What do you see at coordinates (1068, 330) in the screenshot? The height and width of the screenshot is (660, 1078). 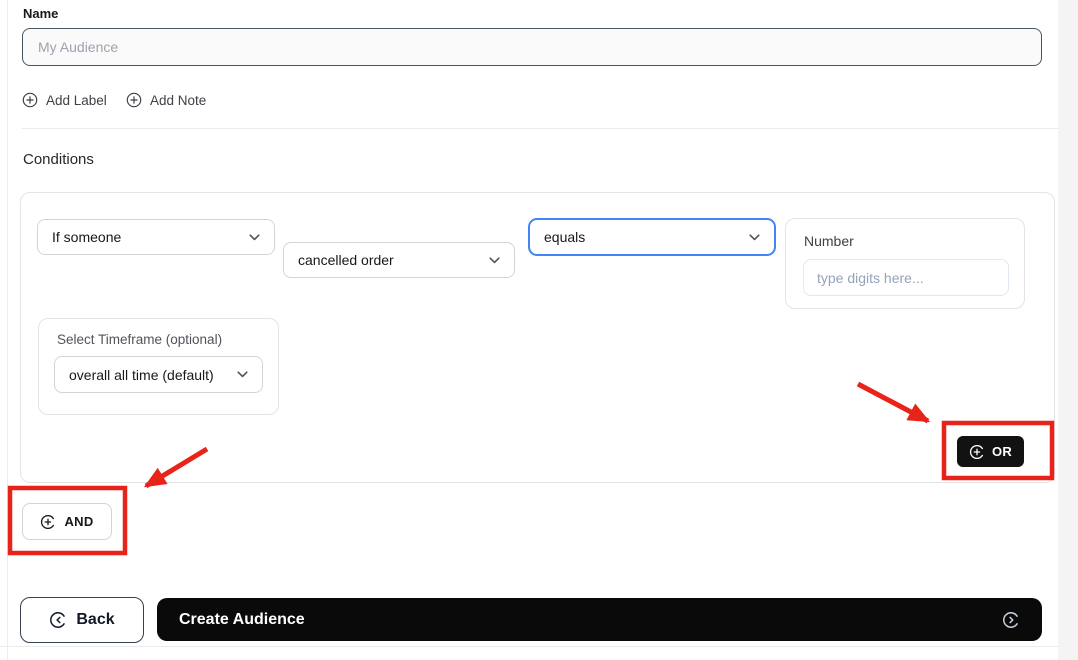 I see `page-background-strip` at bounding box center [1068, 330].